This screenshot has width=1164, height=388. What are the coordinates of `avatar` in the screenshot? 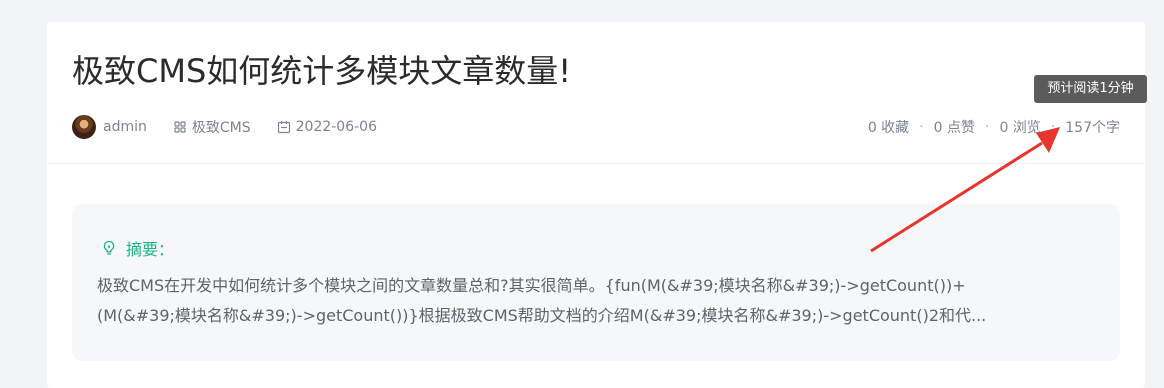 It's located at (84, 127).